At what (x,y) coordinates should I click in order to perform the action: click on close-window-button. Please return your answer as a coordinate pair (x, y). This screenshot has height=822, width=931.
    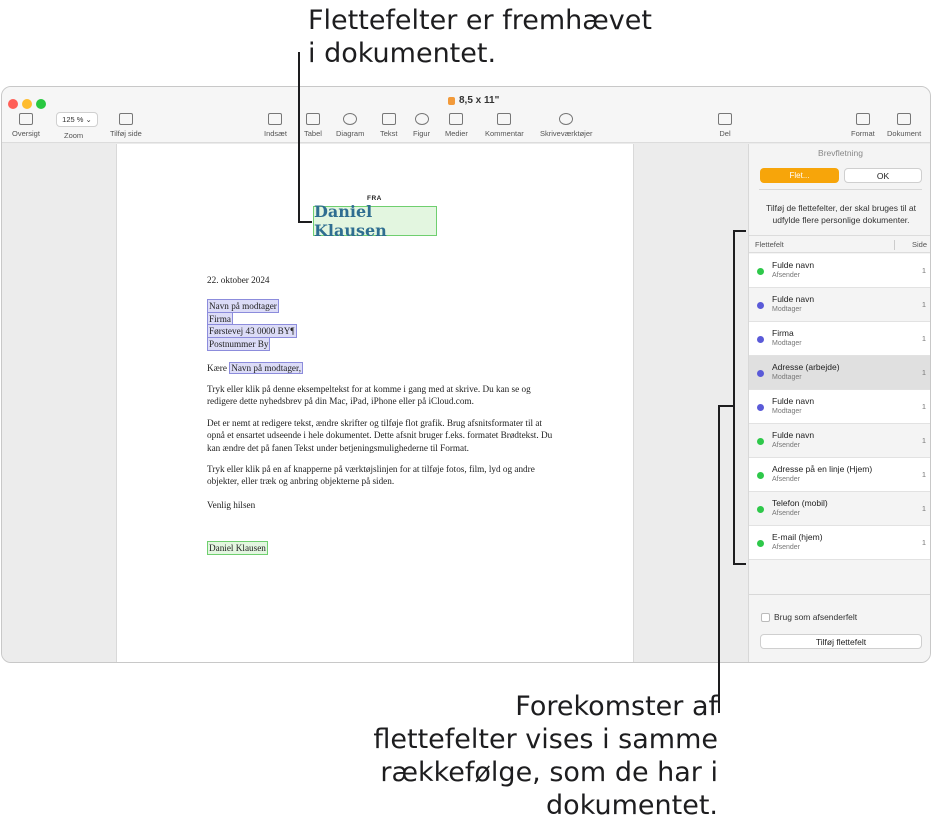
    Looking at the image, I should click on (13, 104).